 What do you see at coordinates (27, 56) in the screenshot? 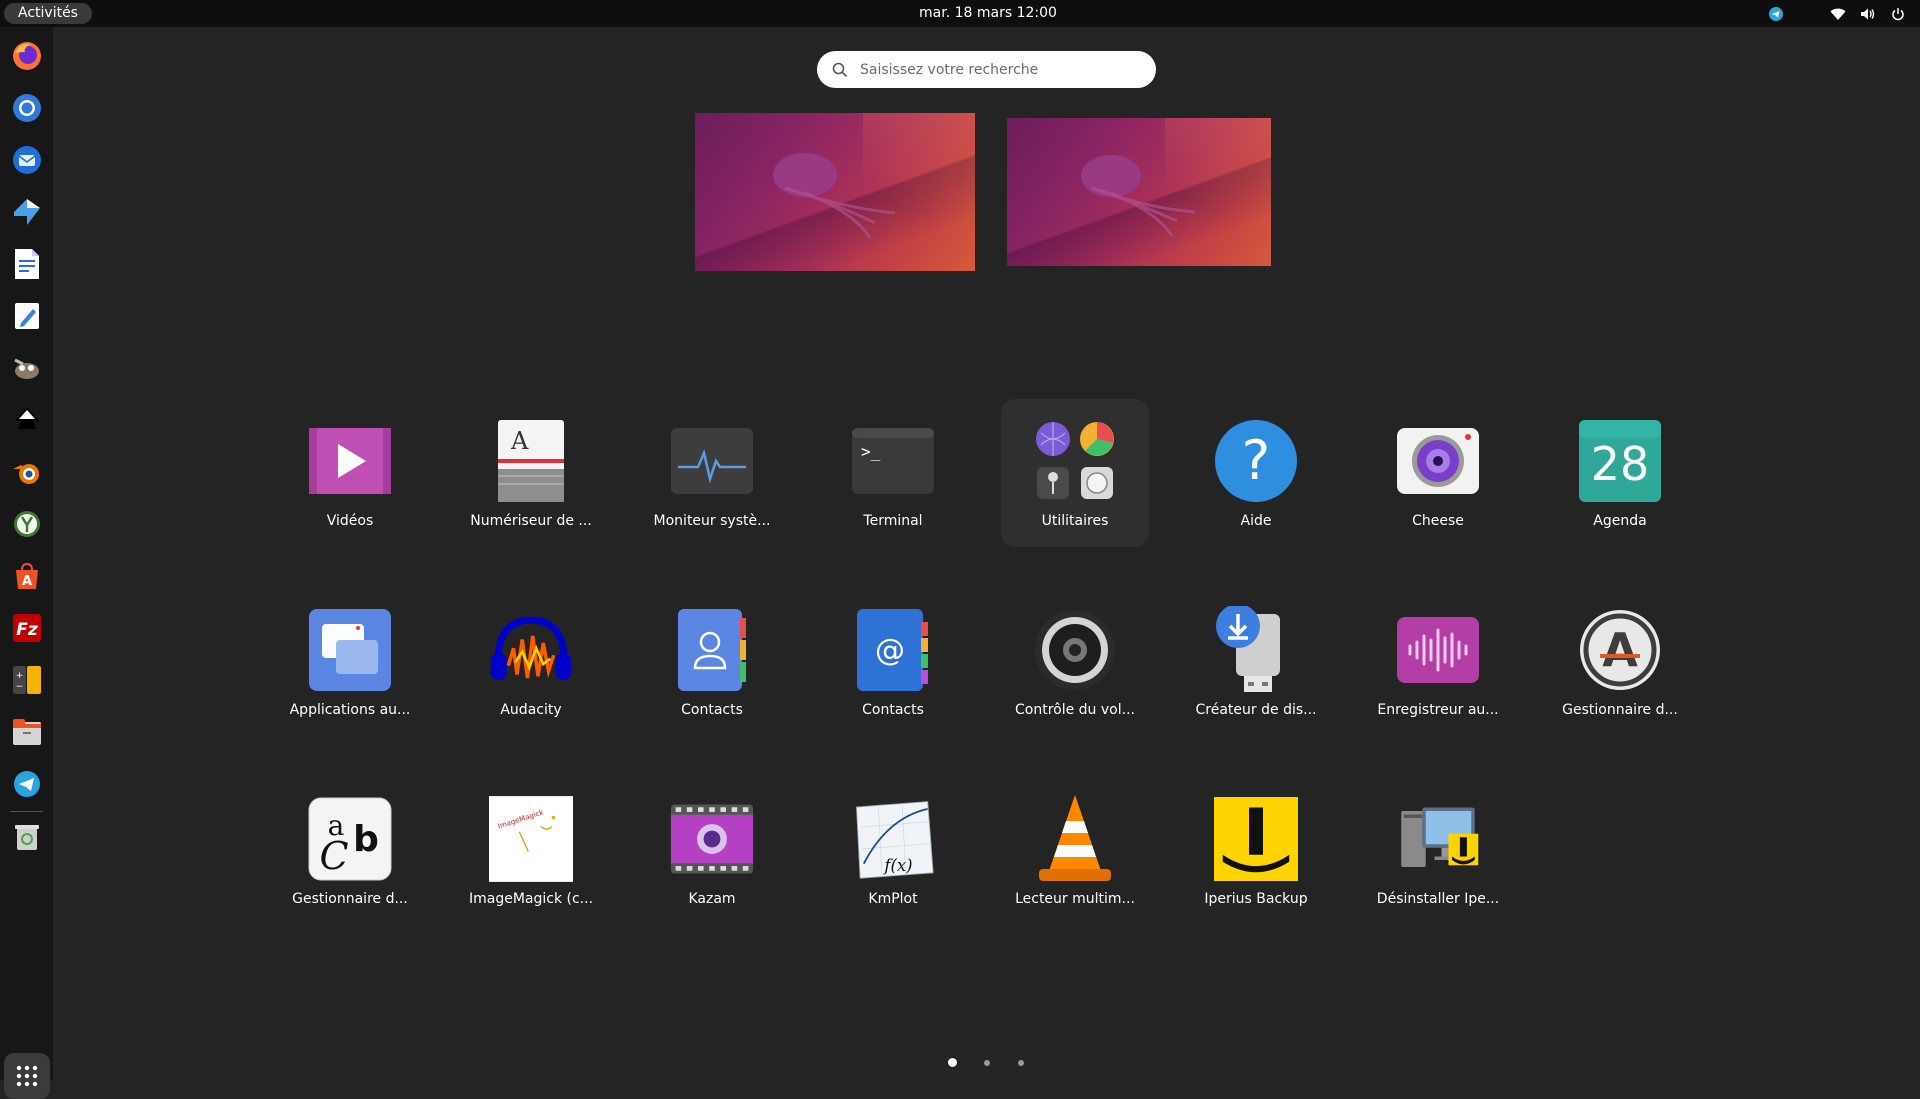
I see `firefox-icon` at bounding box center [27, 56].